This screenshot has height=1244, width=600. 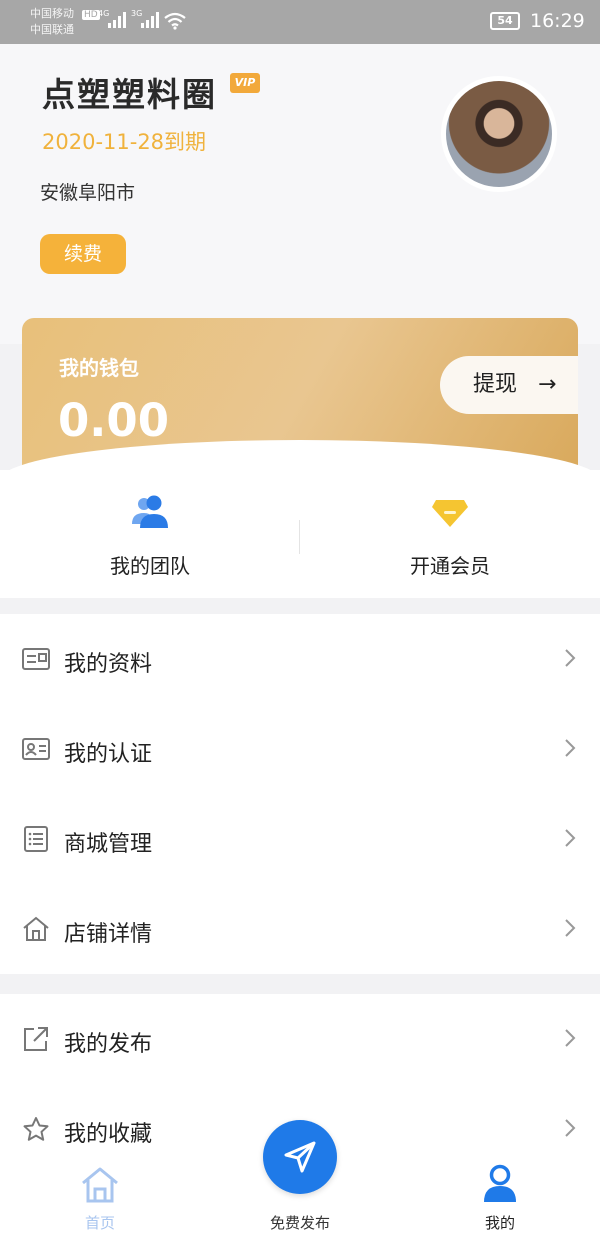 What do you see at coordinates (88, 193) in the screenshot?
I see `user-city: 安徽阜阳市` at bounding box center [88, 193].